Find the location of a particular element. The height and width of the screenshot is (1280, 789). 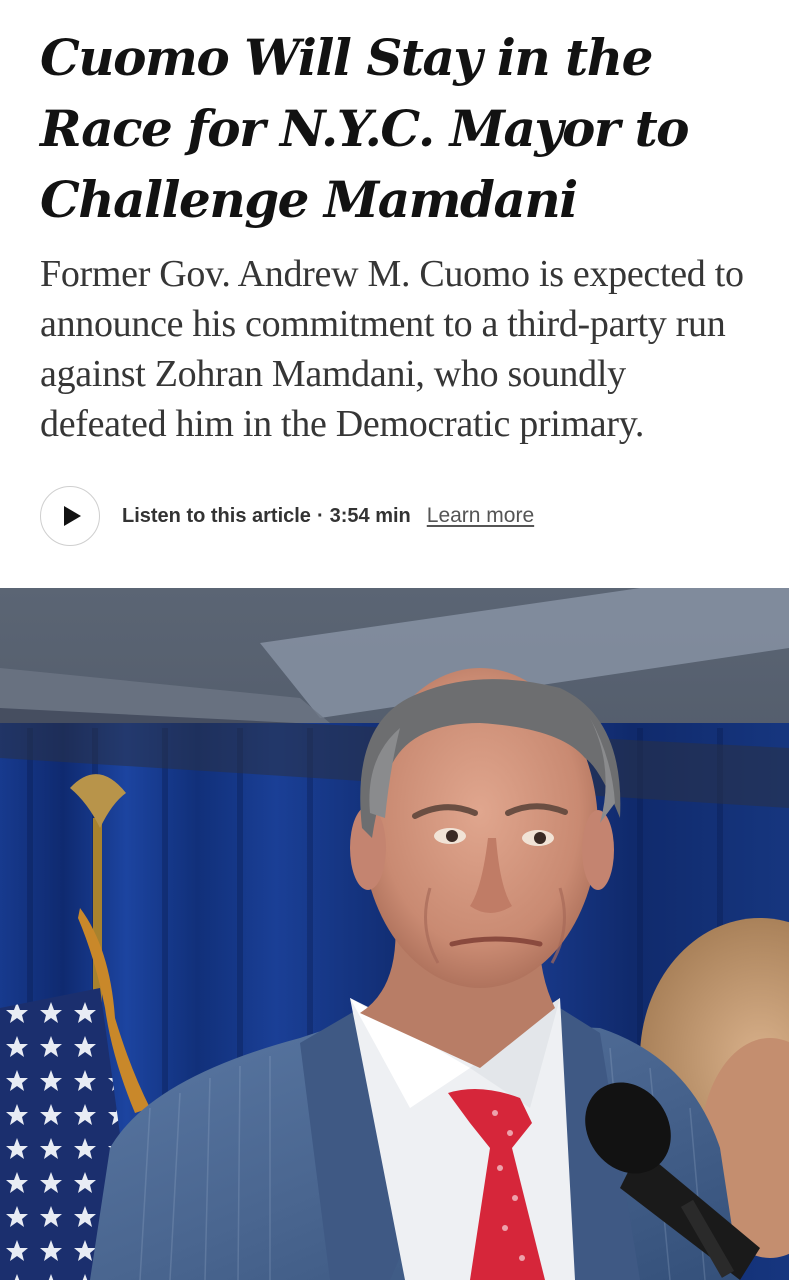

audio-duration: 3:54 min is located at coordinates (370, 515).